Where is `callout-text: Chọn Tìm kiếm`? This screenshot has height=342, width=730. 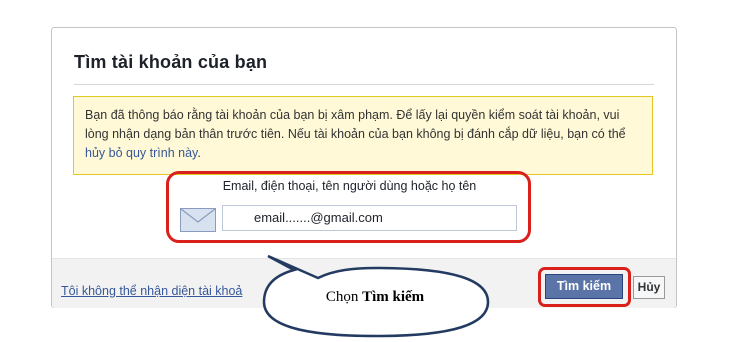
callout-text: Chọn Tìm kiếm is located at coordinates (375, 297).